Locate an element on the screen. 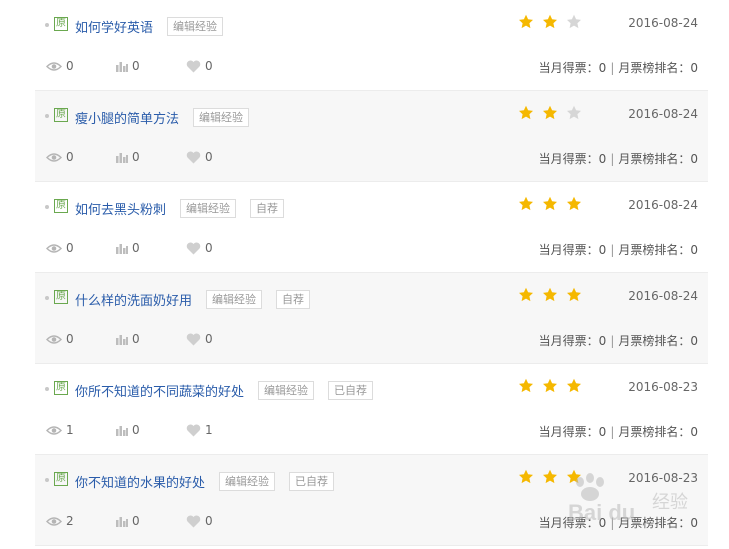 Image resolution: width=729 pixels, height=549 pixels. title-row: 你所不知道的不同蔬菜的好处 编辑经验 已自荐 is located at coordinates (224, 390).